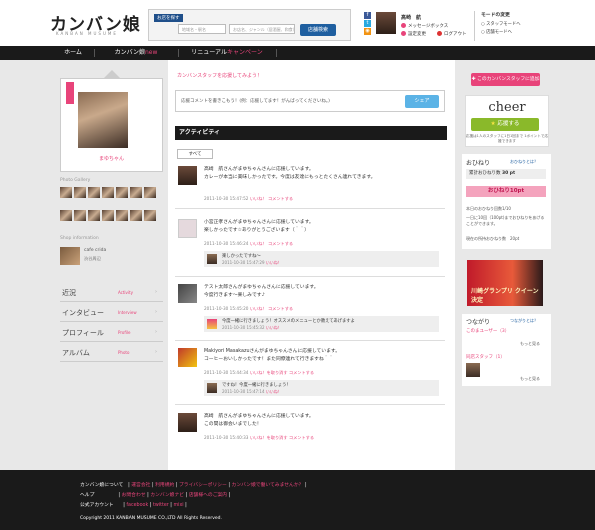  What do you see at coordinates (487, 331) in the screenshot?
I see `fan-users-label: このまユーザー（3）` at bounding box center [487, 331].